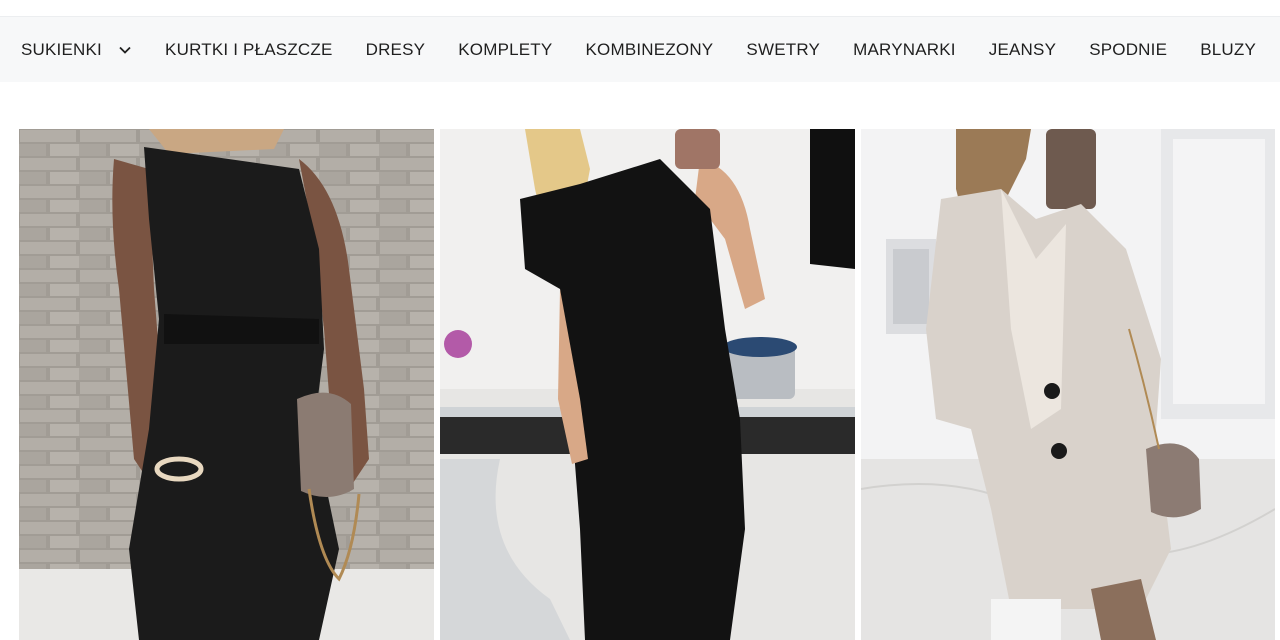  I want to click on chevron-down-icon, so click(125, 50).